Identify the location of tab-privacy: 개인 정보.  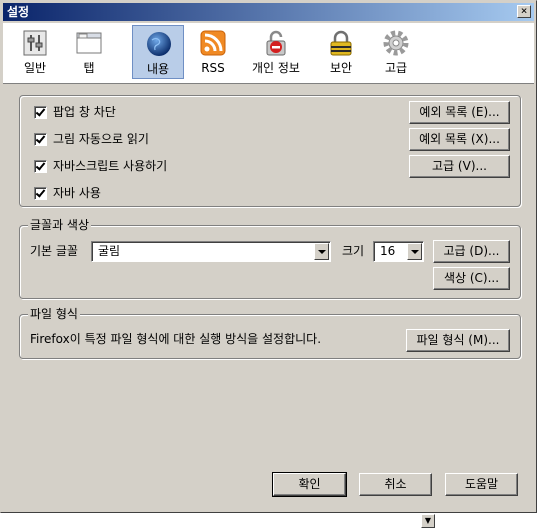
(276, 52).